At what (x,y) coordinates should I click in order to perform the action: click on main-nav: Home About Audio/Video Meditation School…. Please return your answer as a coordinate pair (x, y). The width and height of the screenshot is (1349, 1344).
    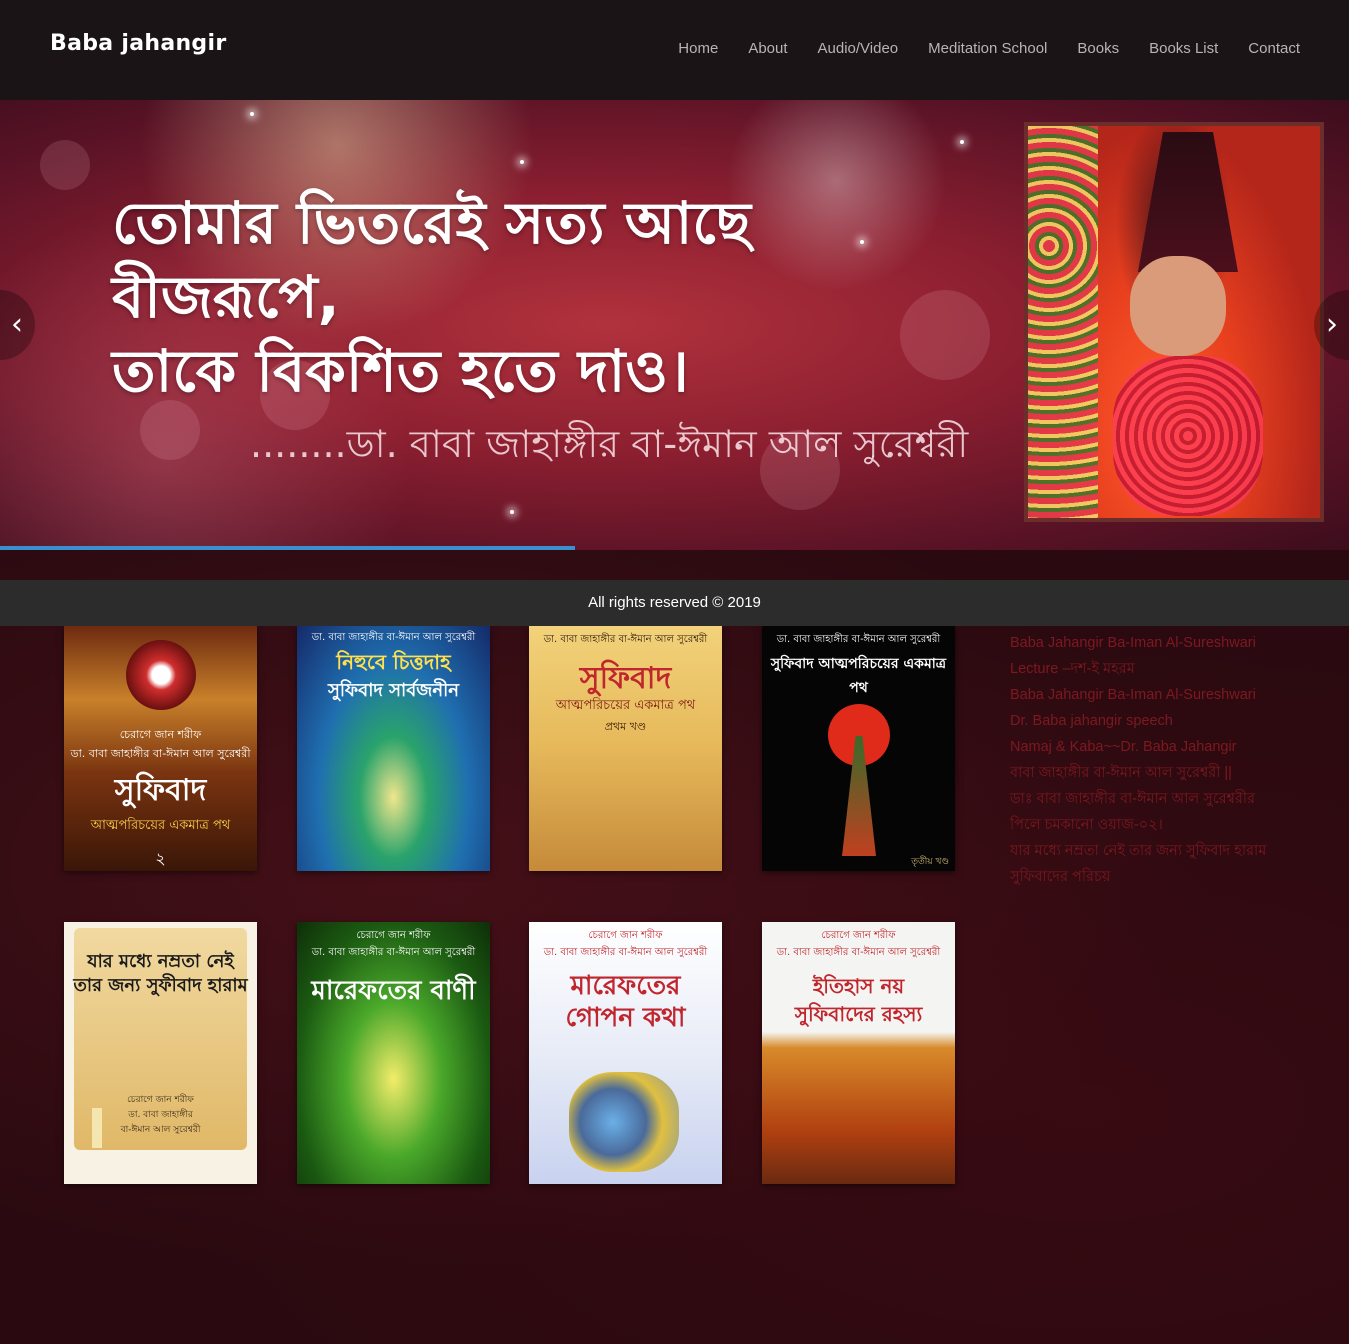
    Looking at the image, I should click on (974, 48).